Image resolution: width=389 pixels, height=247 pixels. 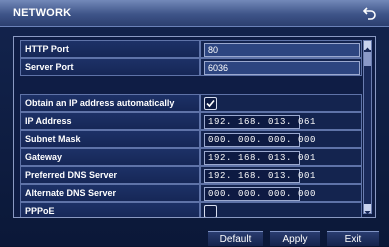 I want to click on checkmark-icon, so click(x=210, y=103).